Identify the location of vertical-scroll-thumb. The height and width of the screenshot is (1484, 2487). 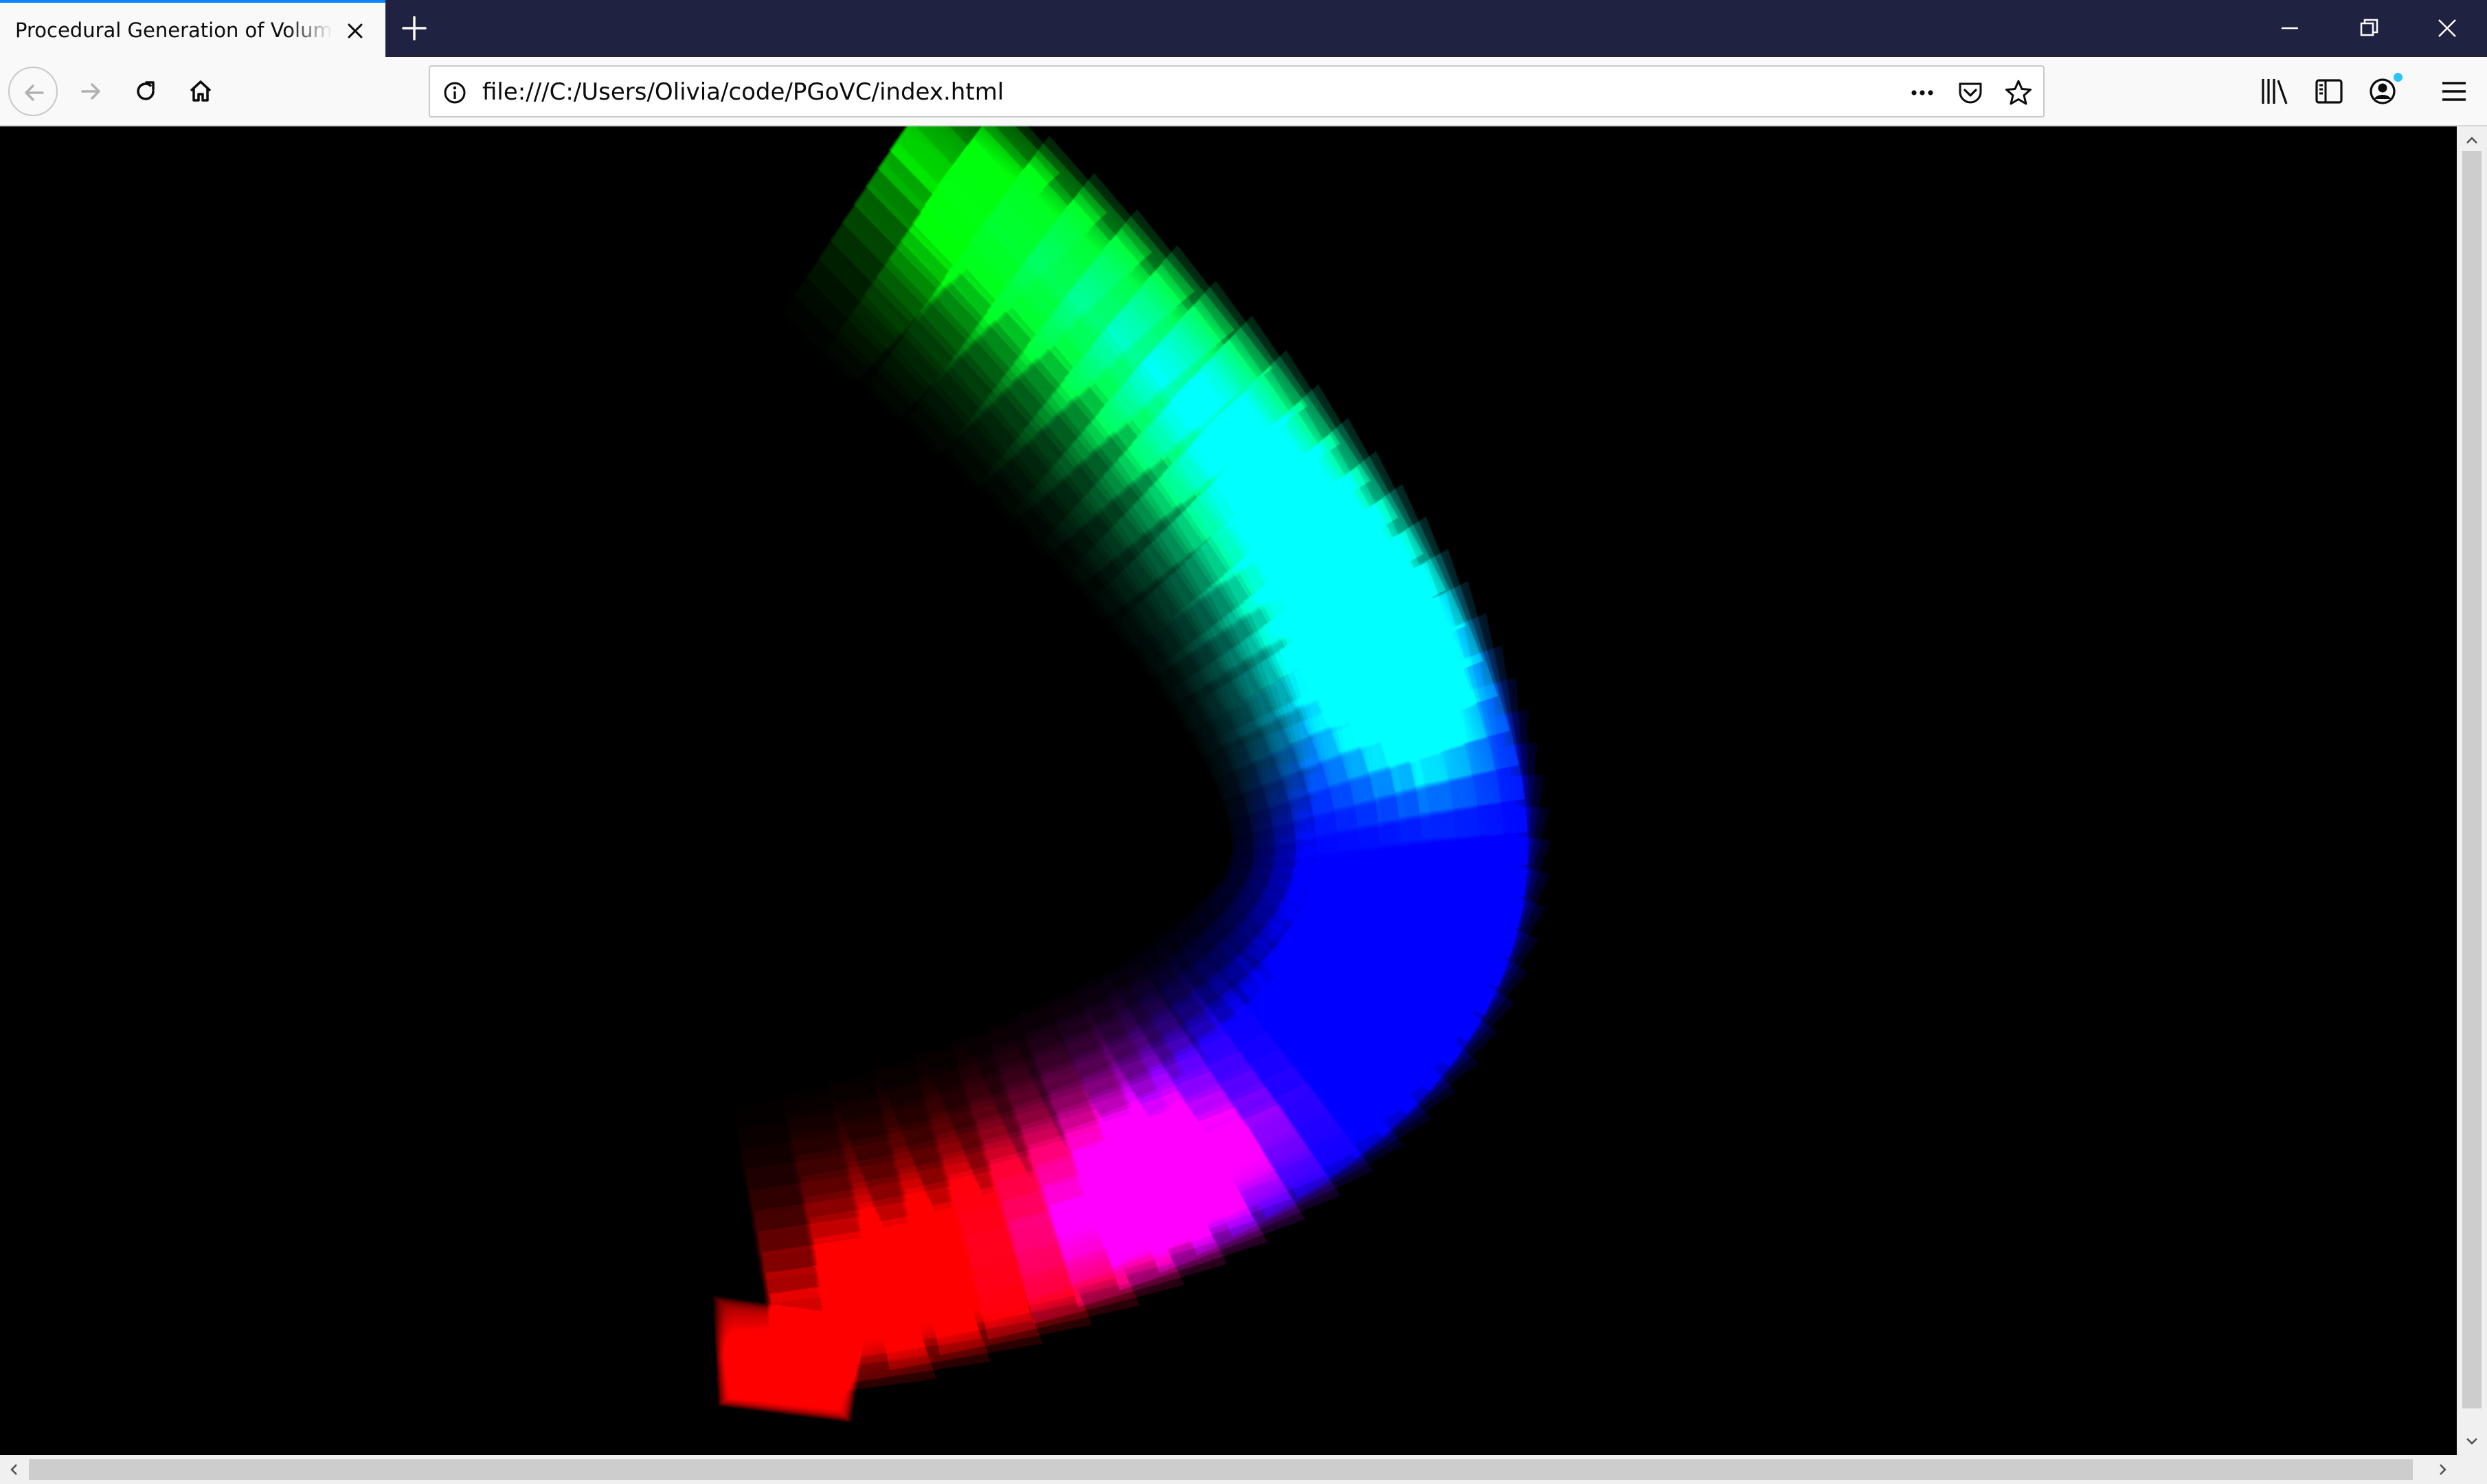
(2472, 779).